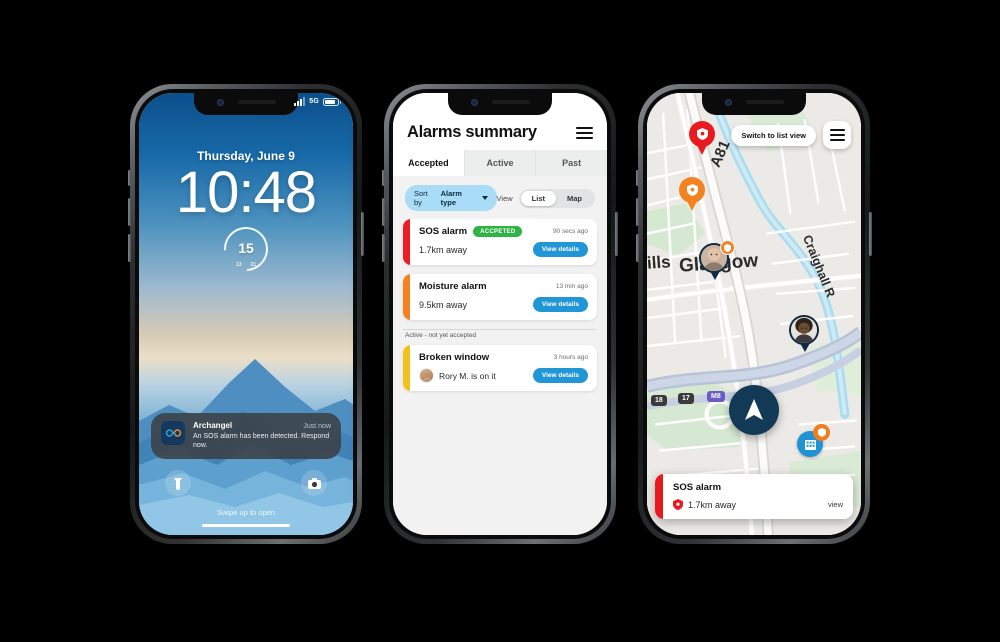  Describe the element at coordinates (443, 249) in the screenshot. I see `alarm-distance: 1.7km away` at that location.